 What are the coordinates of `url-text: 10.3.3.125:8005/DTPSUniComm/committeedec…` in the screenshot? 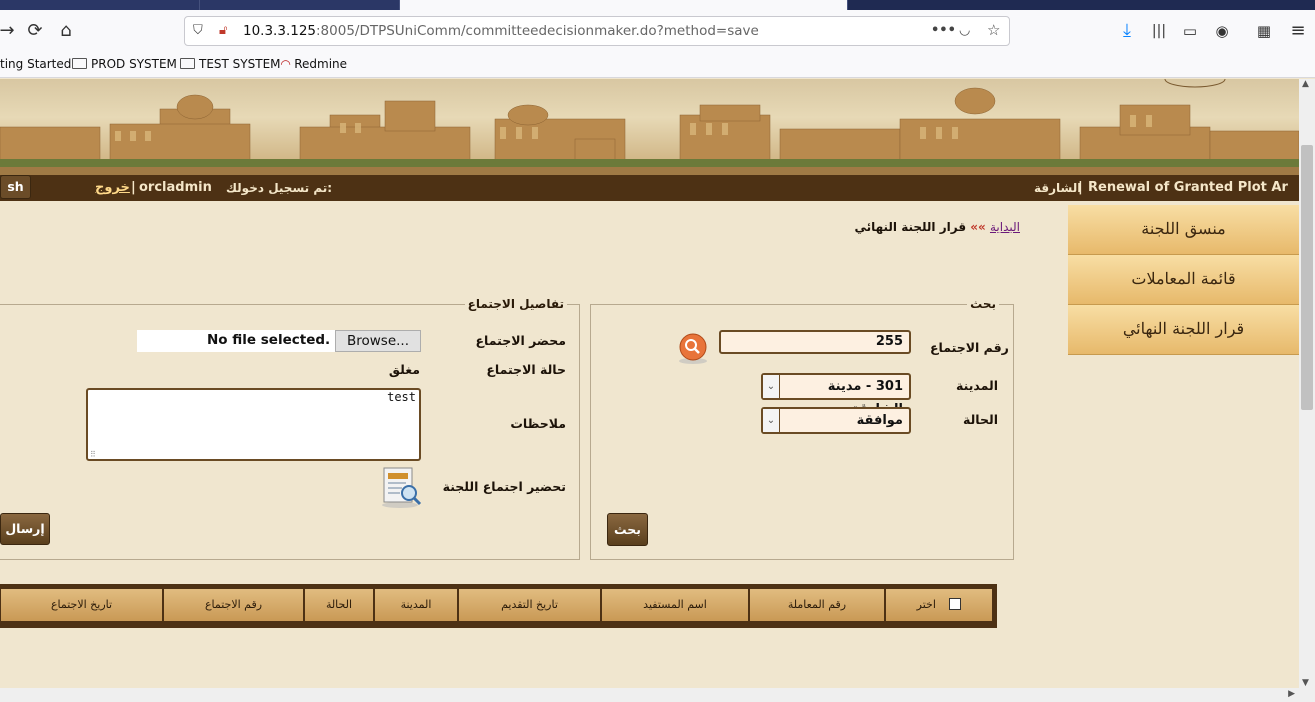 It's located at (501, 31).